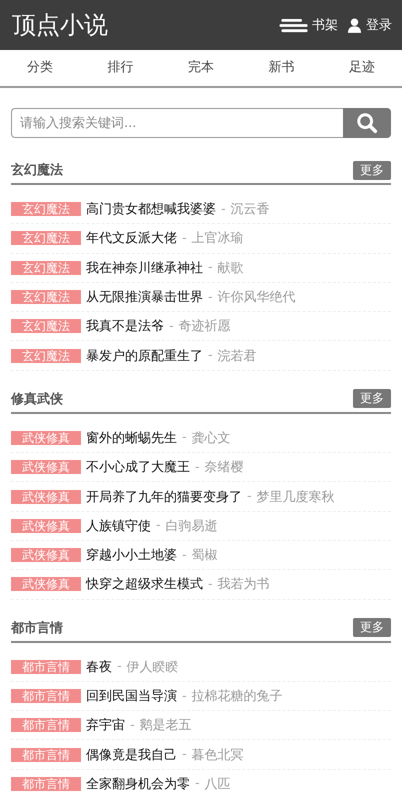  What do you see at coordinates (37, 399) in the screenshot?
I see `section-title: 修真武侠` at bounding box center [37, 399].